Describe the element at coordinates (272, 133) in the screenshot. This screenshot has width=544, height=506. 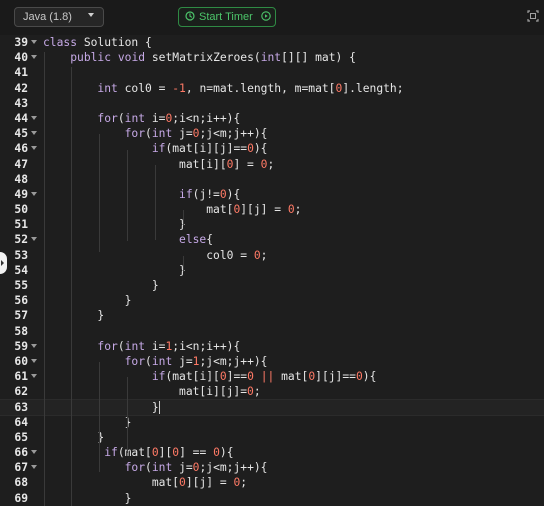
I see `code-line: 45 for(int j=0;j<m;j++){` at that location.